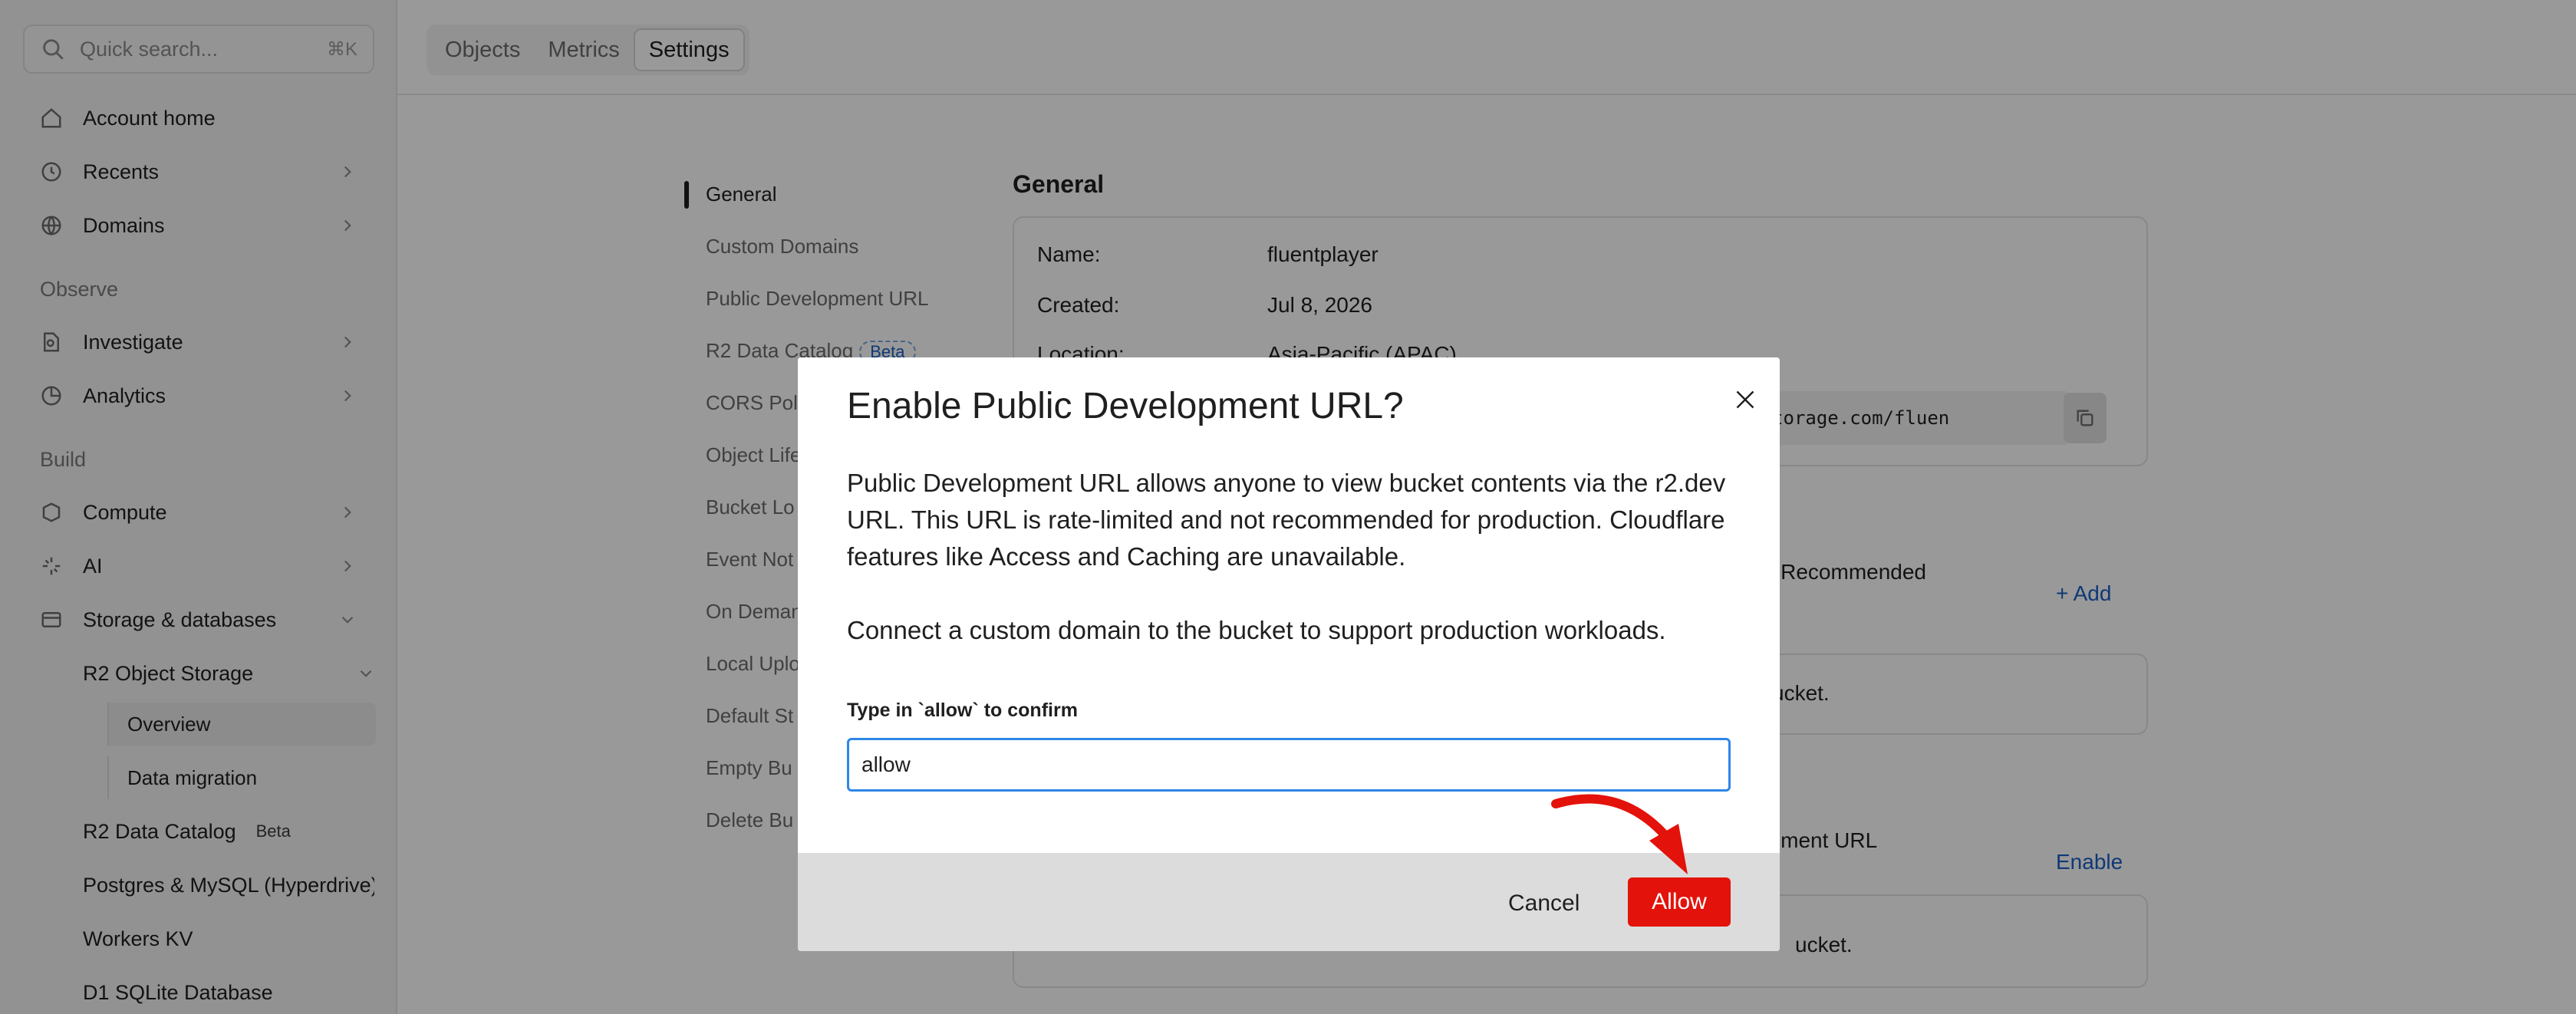 Image resolution: width=2576 pixels, height=1014 pixels. What do you see at coordinates (1679, 902) in the screenshot?
I see `allow-button: Allow` at bounding box center [1679, 902].